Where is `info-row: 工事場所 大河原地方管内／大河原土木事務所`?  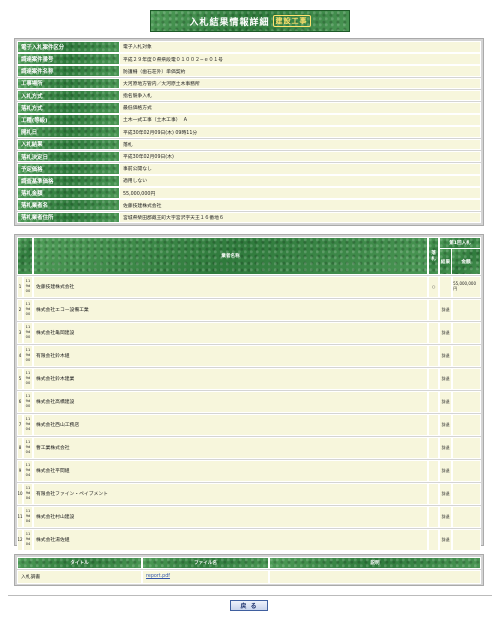 info-row: 工事場所 大河原地方管内／大河原土木事務所 is located at coordinates (249, 83).